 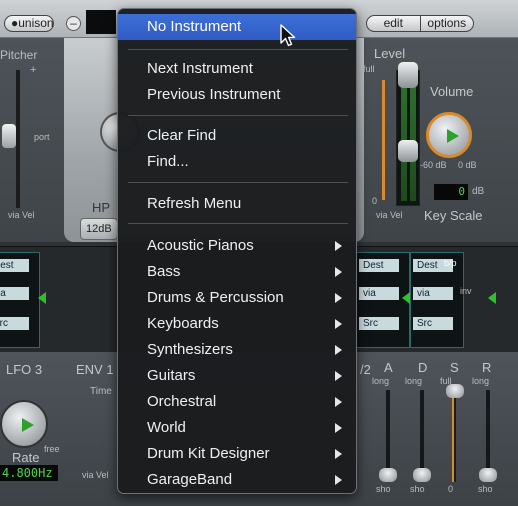 What do you see at coordinates (21, 215) in the screenshot?
I see `via-vel-label-left: via Vel` at bounding box center [21, 215].